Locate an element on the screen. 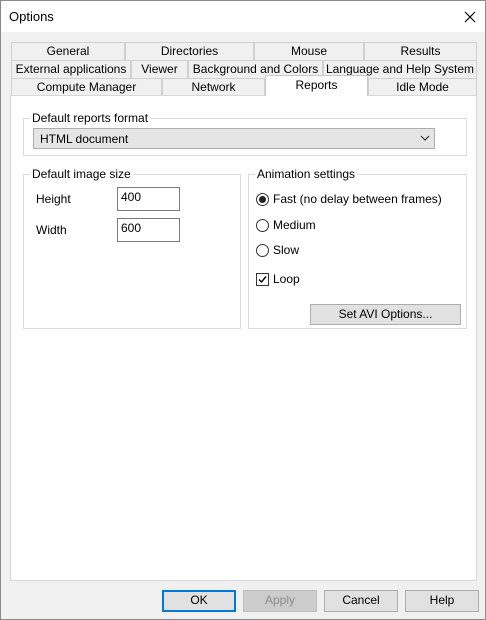 The width and height of the screenshot is (486, 620). height-label: Height is located at coordinates (53, 199).